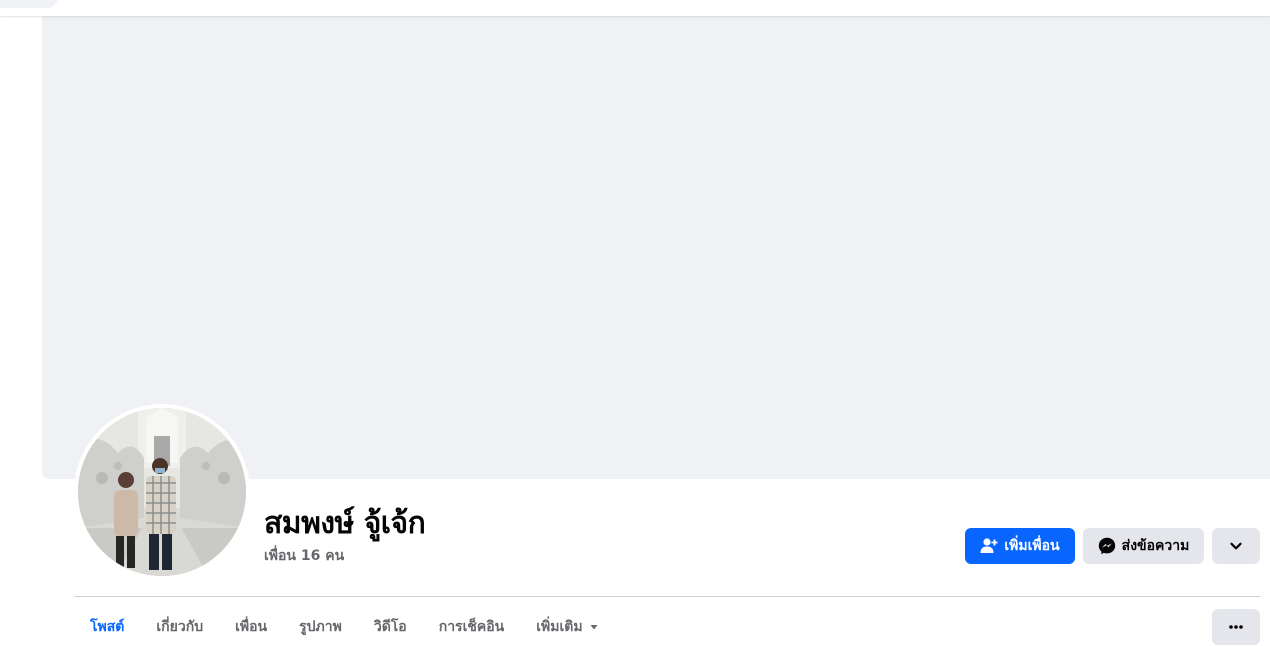  I want to click on profile-picture, so click(162, 492).